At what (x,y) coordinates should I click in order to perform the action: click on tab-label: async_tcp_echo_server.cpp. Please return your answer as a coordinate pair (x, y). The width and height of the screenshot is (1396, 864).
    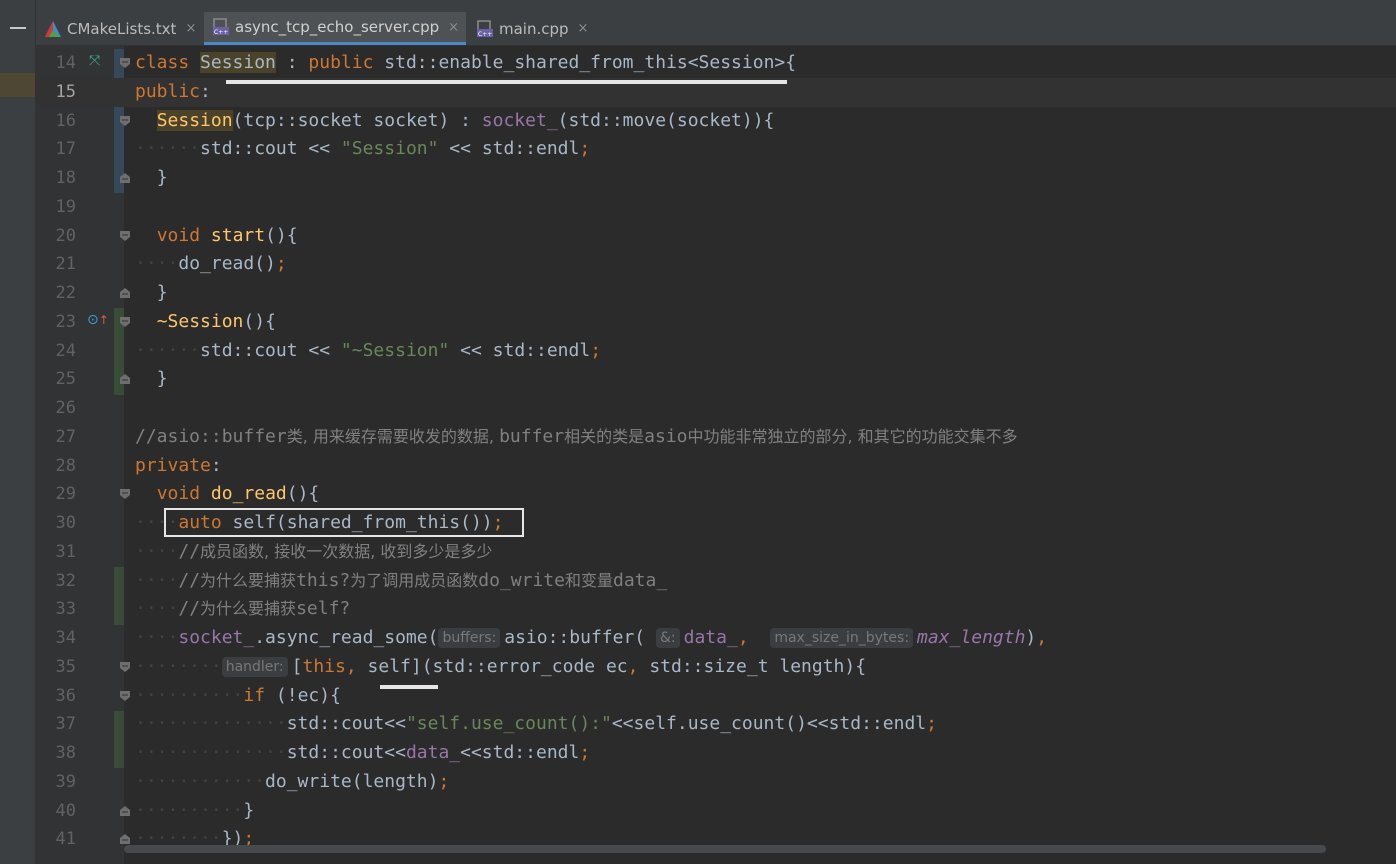
    Looking at the image, I should click on (337, 27).